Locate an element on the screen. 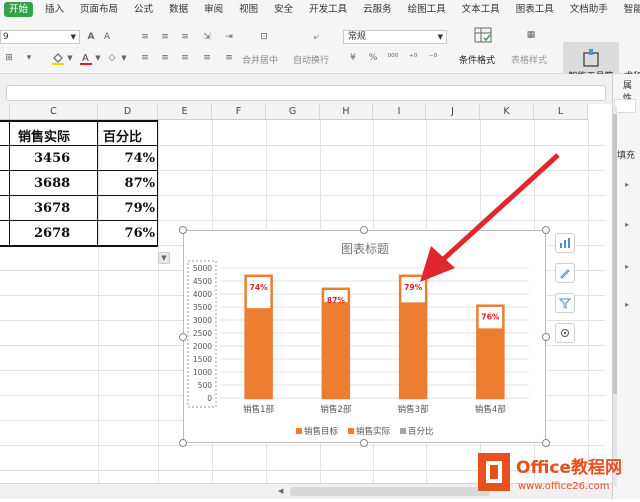 The width and height of the screenshot is (640, 502). wrap-text-icon: ⤶ is located at coordinates (316, 37).